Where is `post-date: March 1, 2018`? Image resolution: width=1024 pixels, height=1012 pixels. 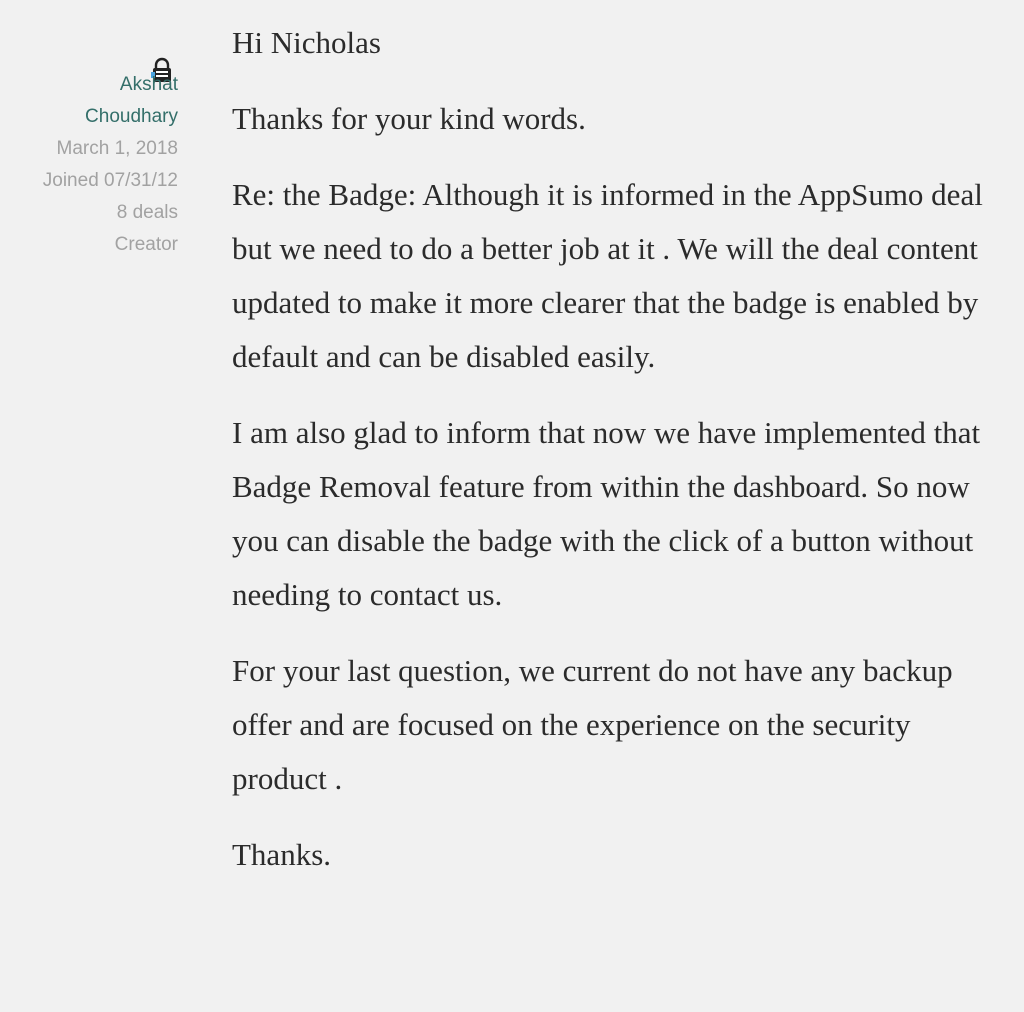 post-date: March 1, 2018 is located at coordinates (117, 148).